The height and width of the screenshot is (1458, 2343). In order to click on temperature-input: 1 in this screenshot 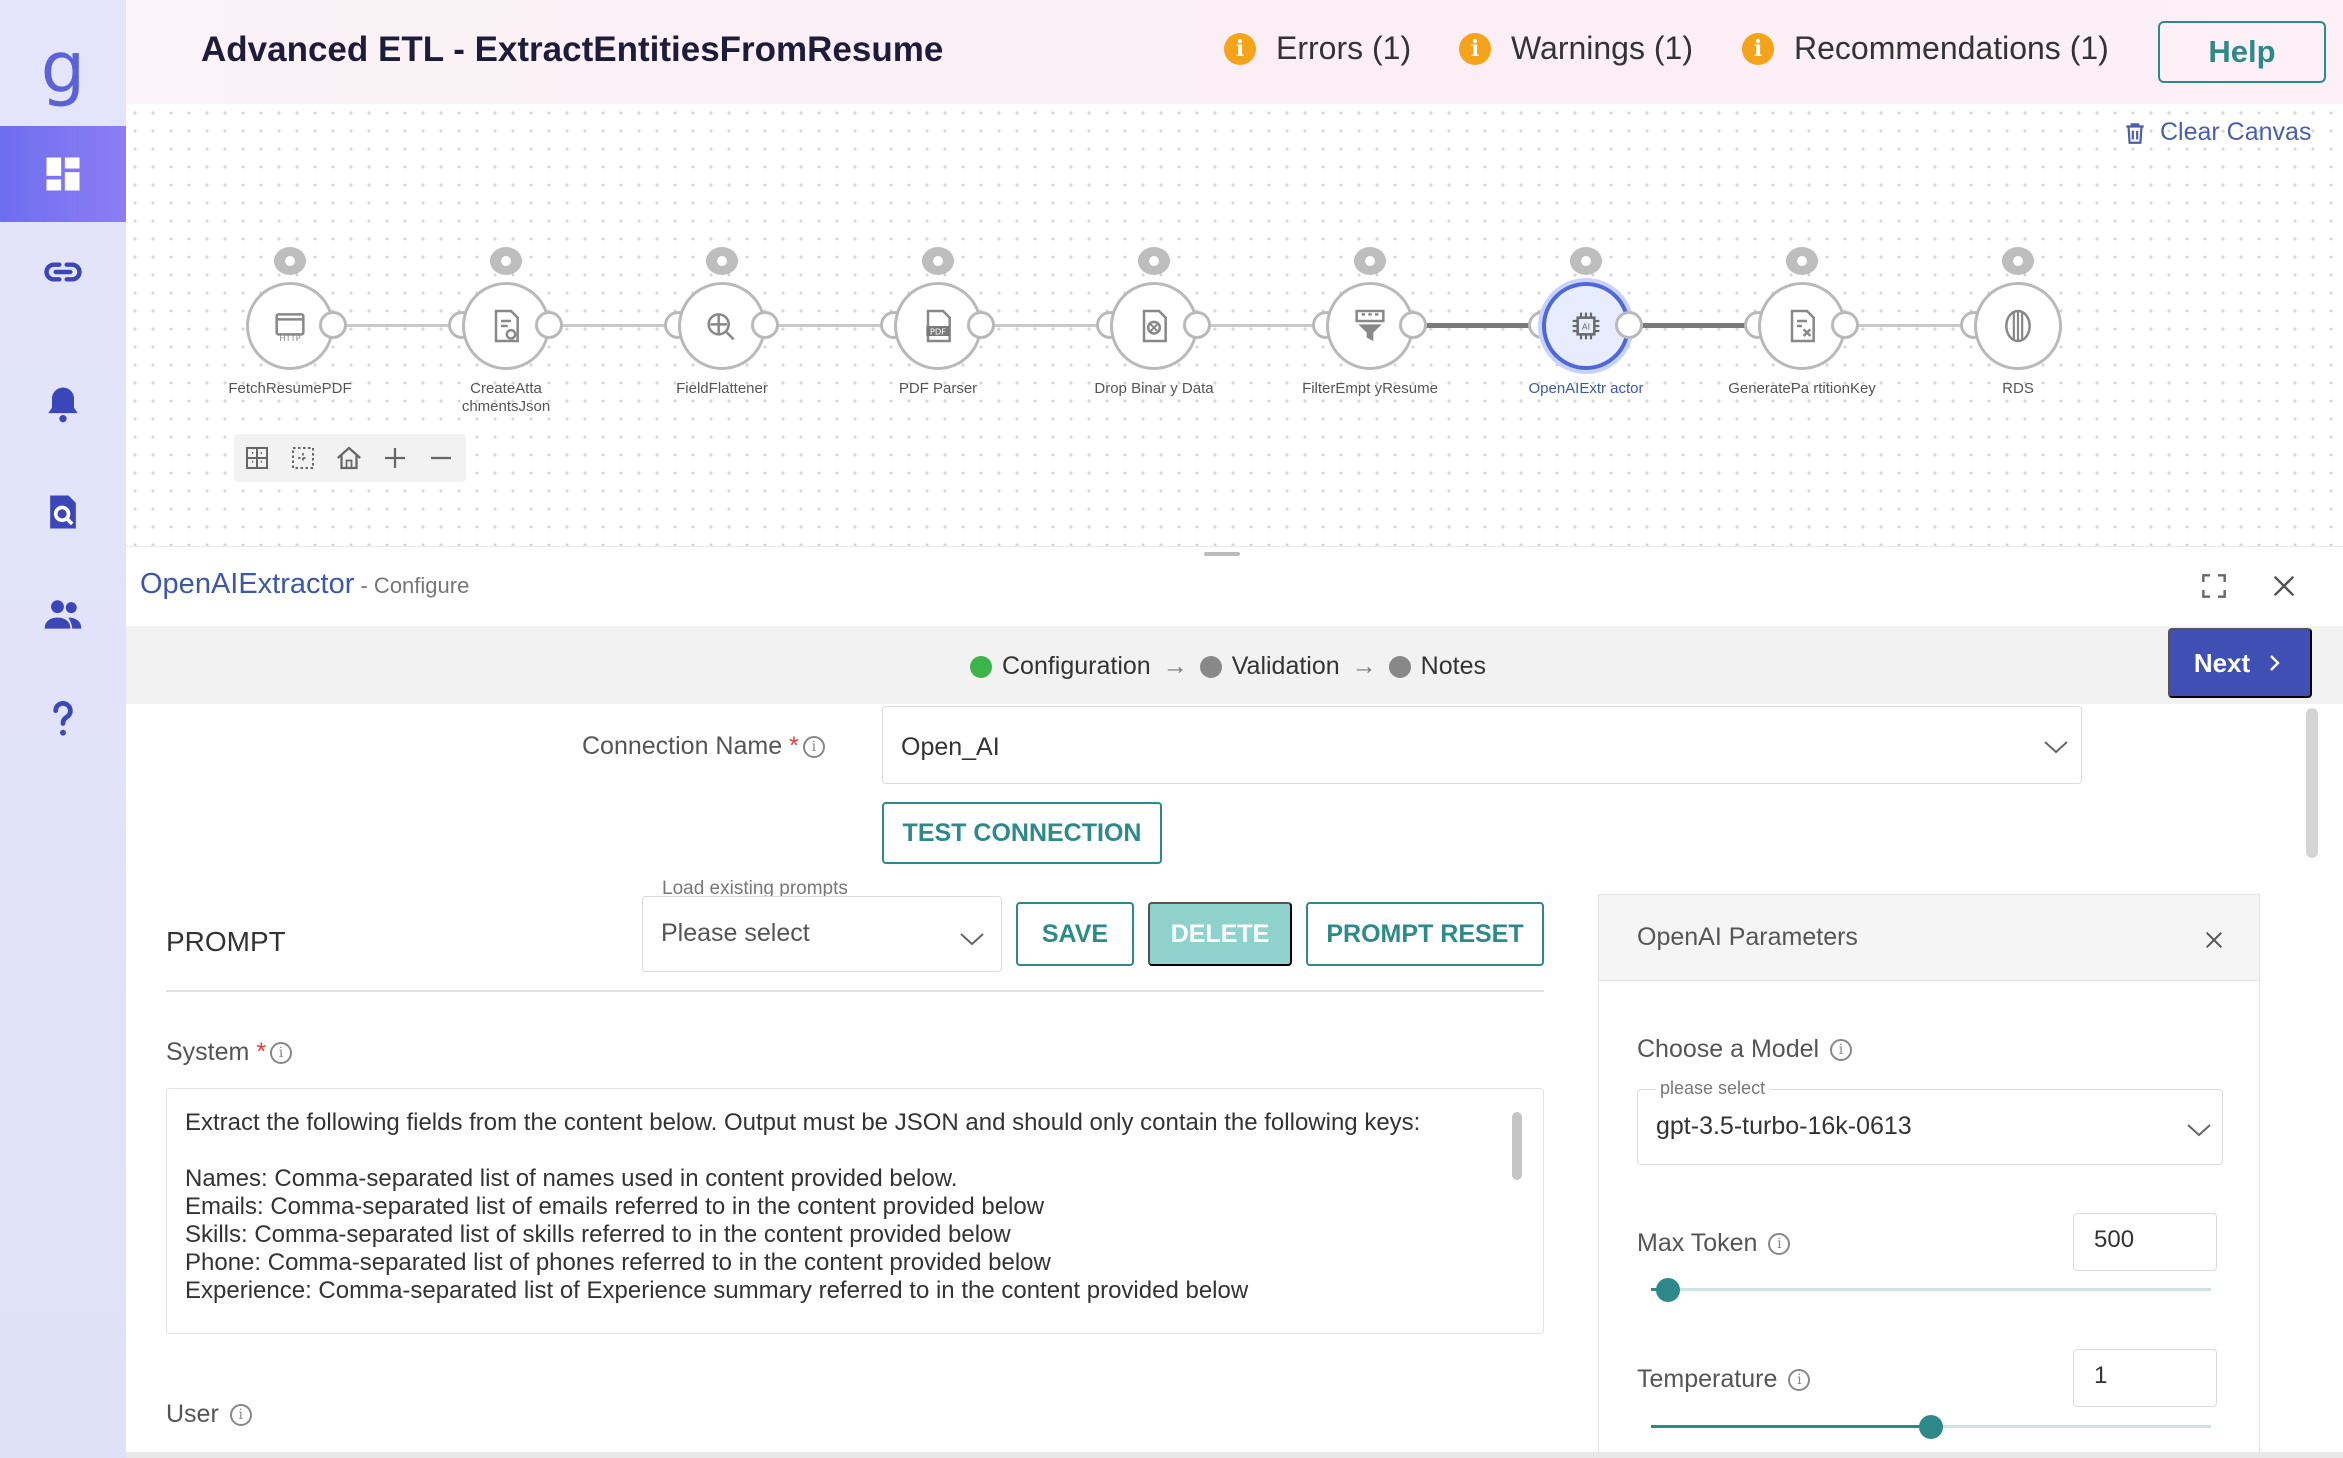, I will do `click(2145, 1378)`.